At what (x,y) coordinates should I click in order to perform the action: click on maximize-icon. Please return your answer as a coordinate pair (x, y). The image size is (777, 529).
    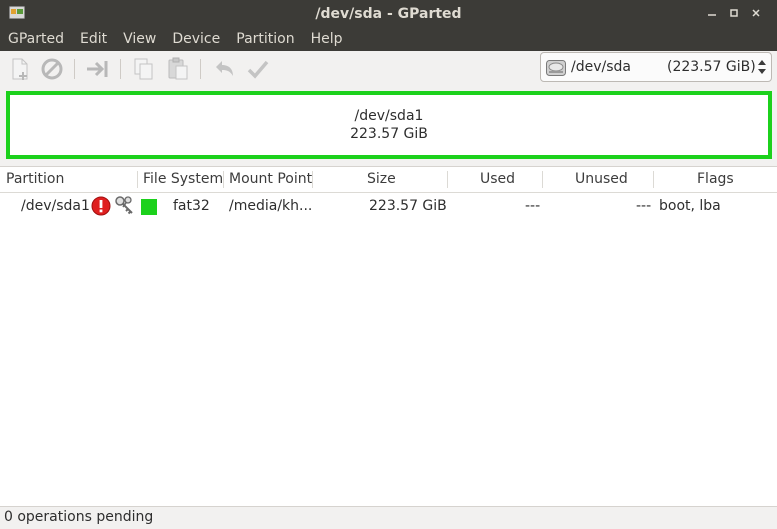
    Looking at the image, I should click on (734, 13).